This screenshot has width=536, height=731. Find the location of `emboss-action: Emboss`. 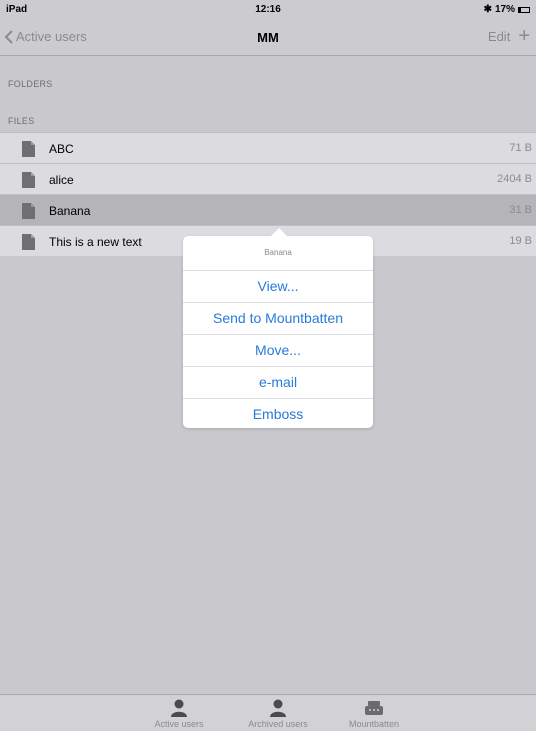

emboss-action: Emboss is located at coordinates (278, 414).